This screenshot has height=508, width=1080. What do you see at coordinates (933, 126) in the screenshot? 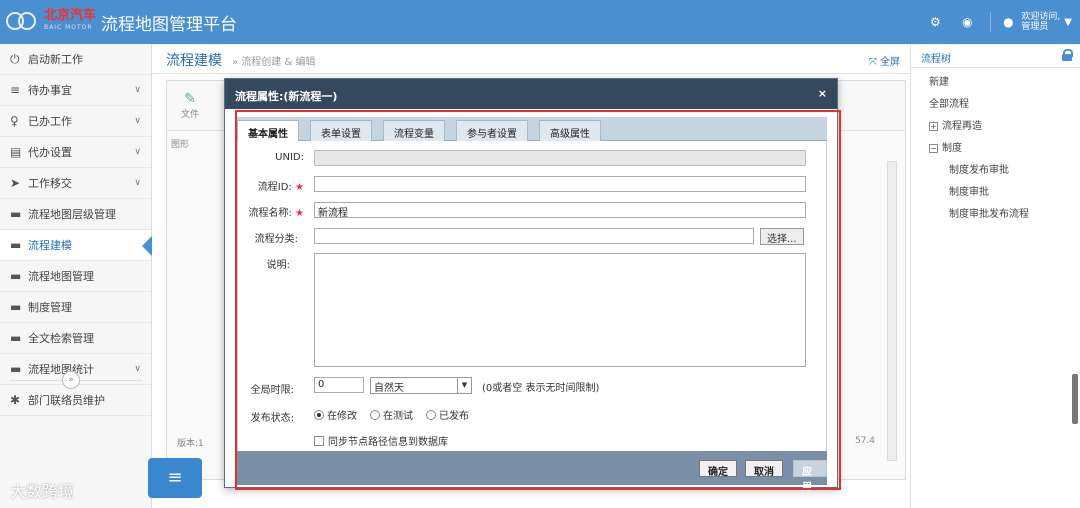
I see `expand-toggle-icon: +` at bounding box center [933, 126].